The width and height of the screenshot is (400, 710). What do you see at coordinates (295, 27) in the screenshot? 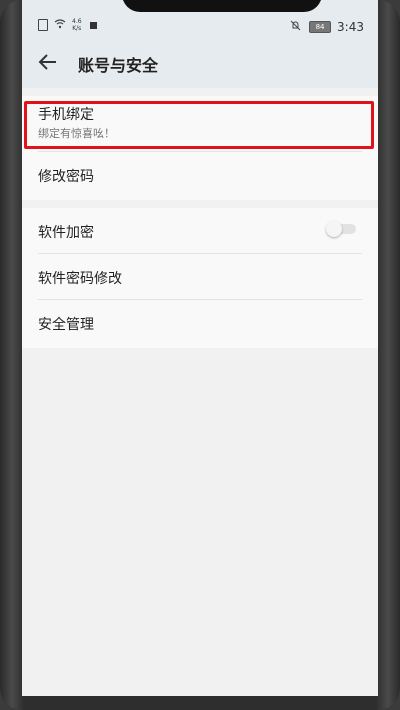
I see `bell-off-icon` at bounding box center [295, 27].